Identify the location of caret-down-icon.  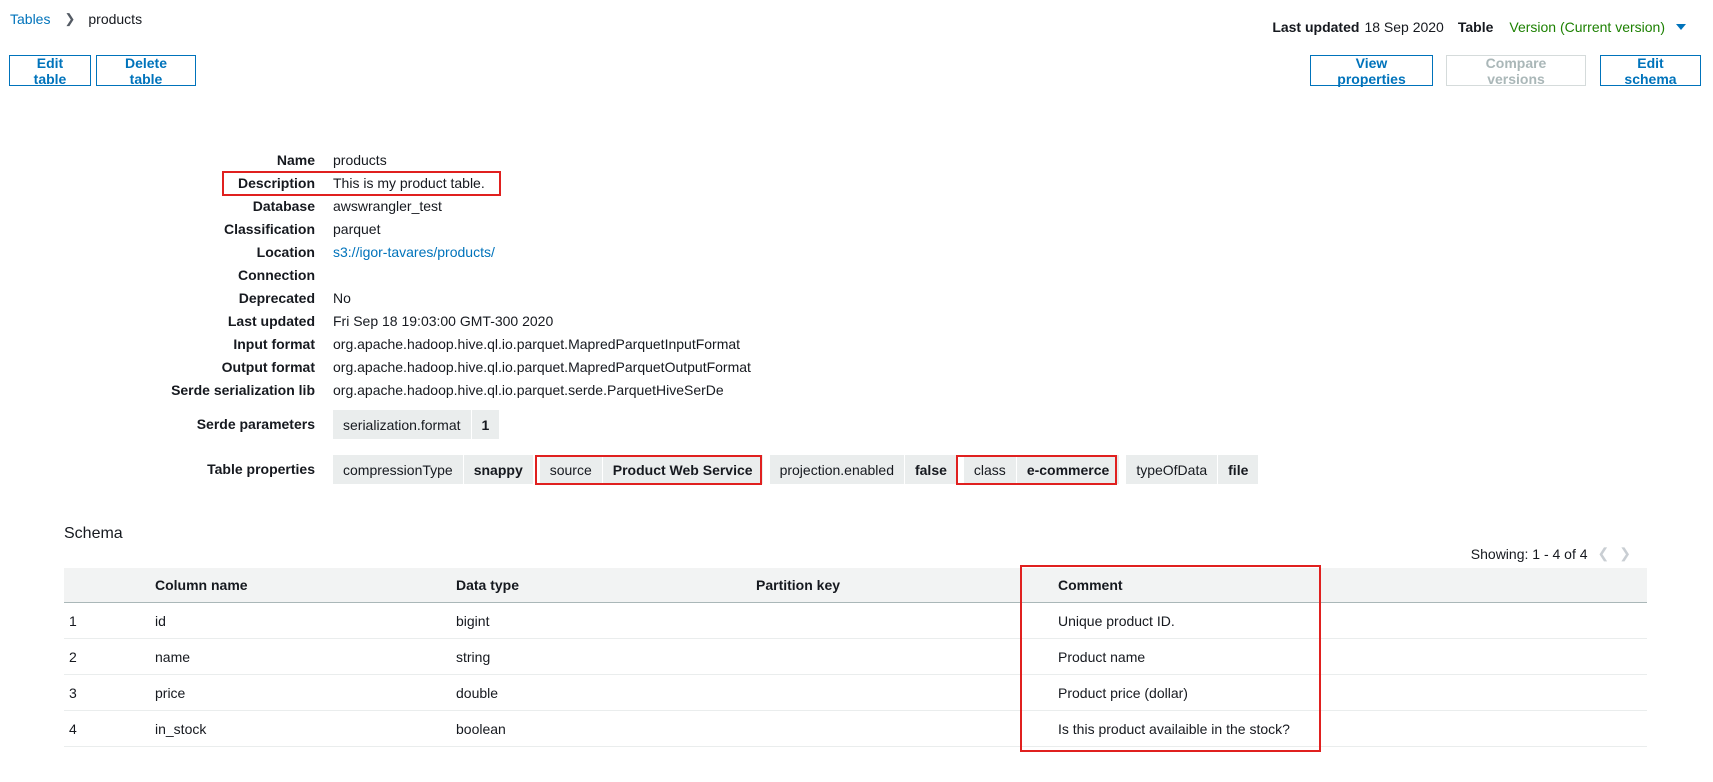
(1681, 27).